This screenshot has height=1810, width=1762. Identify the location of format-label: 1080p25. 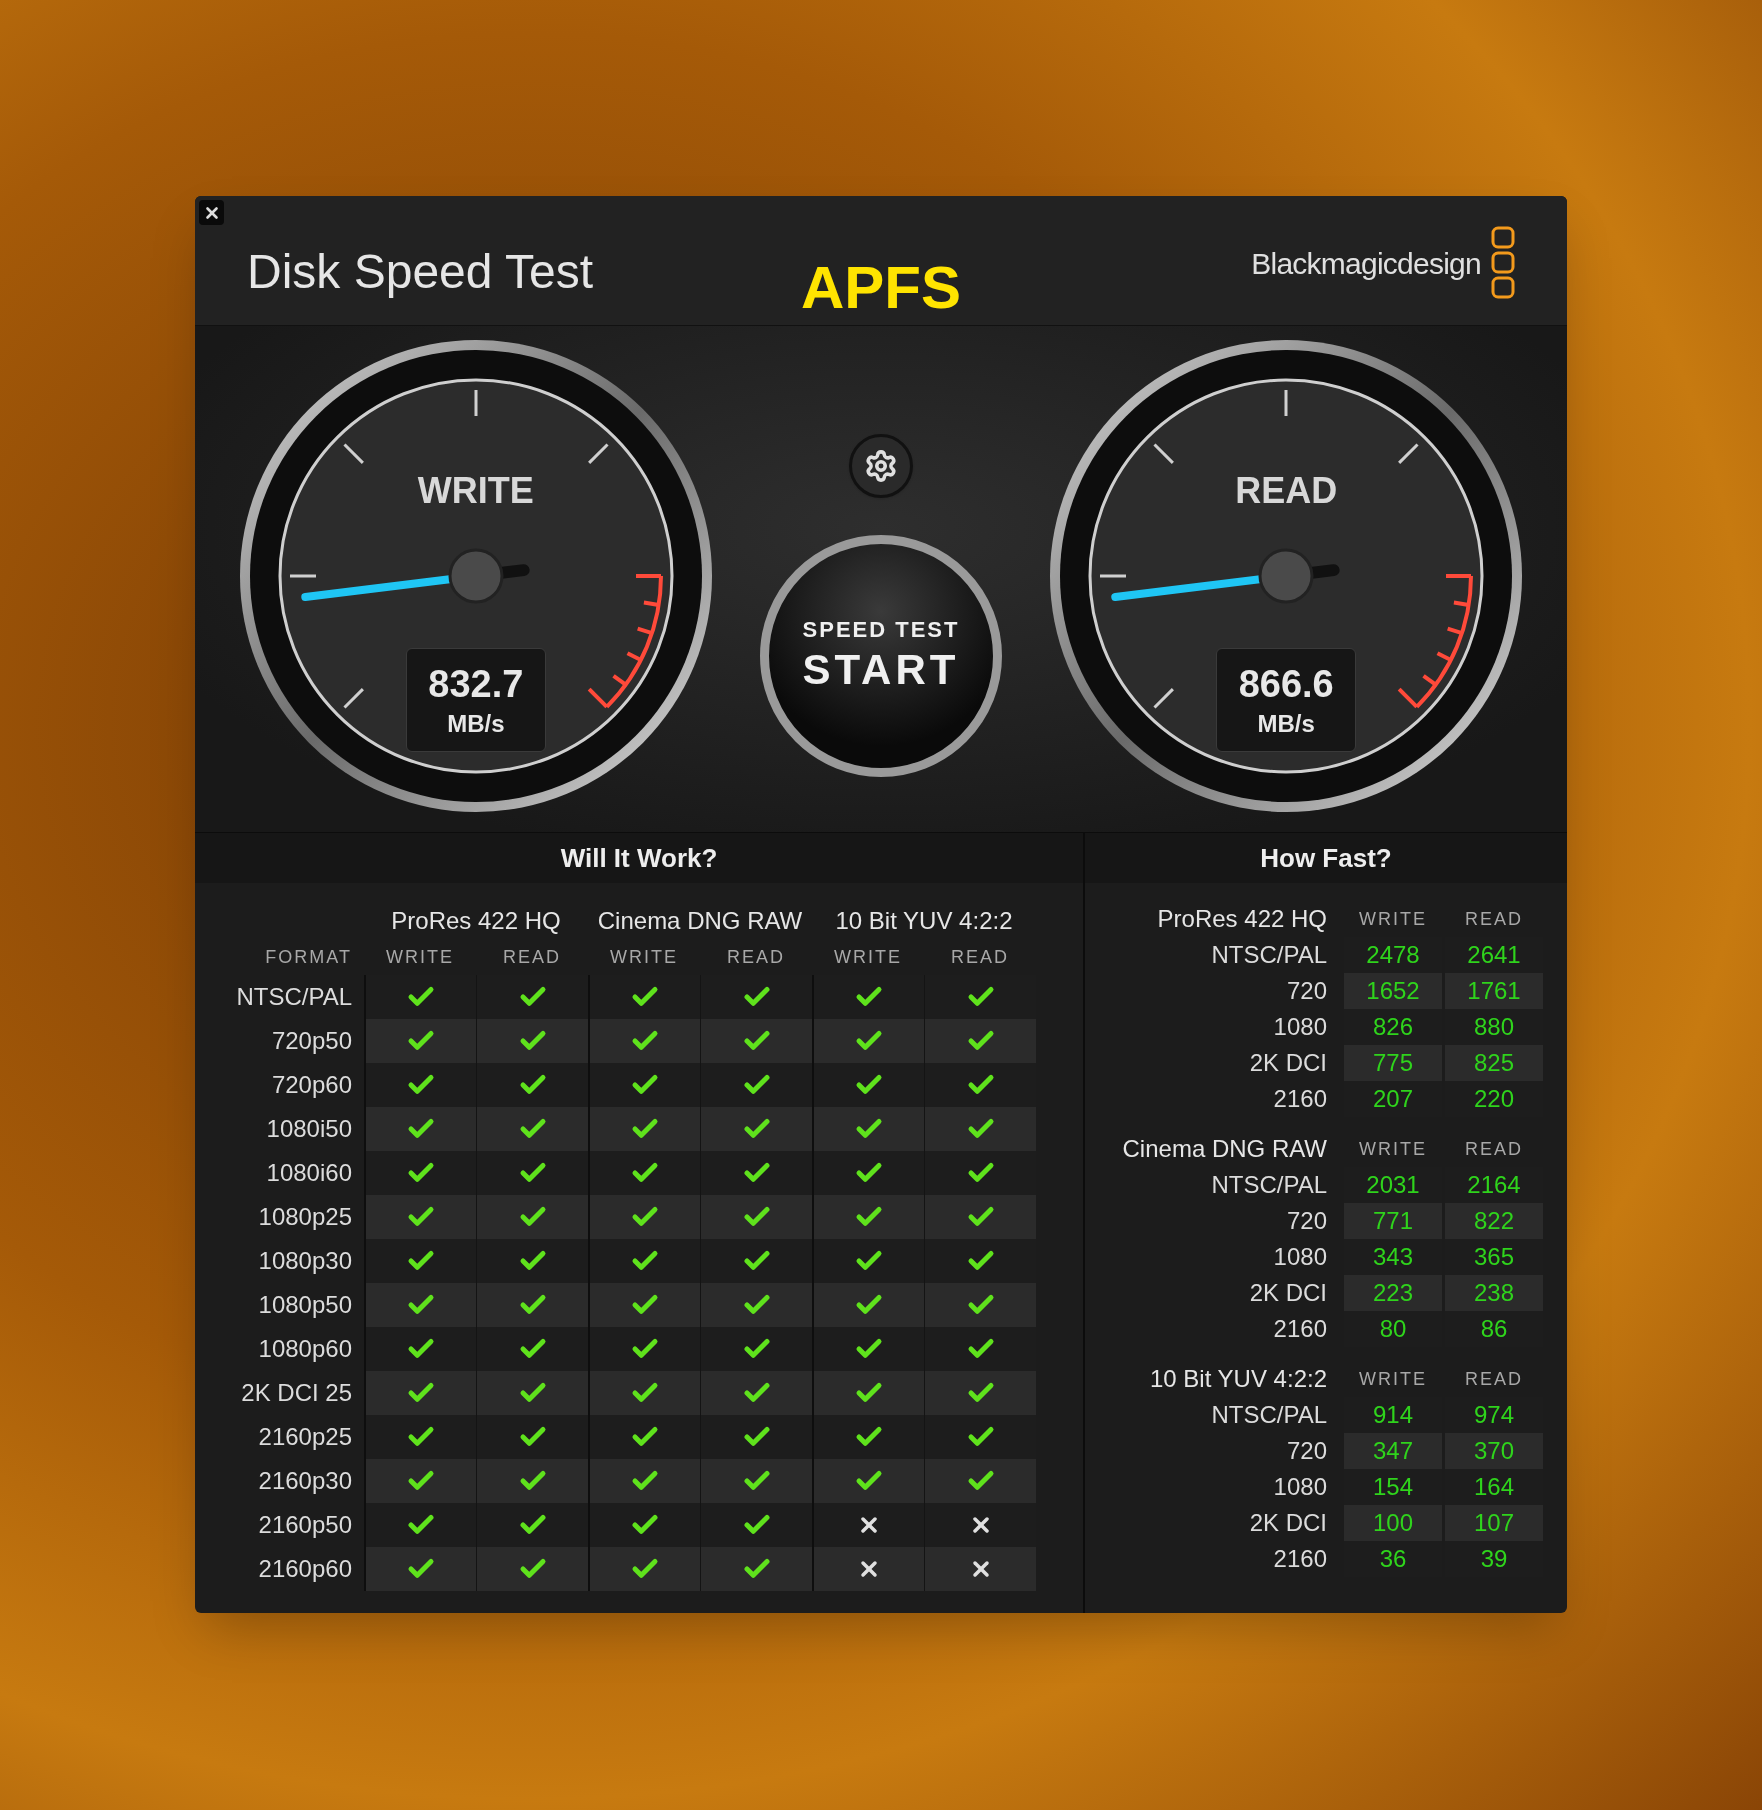
(305, 1217).